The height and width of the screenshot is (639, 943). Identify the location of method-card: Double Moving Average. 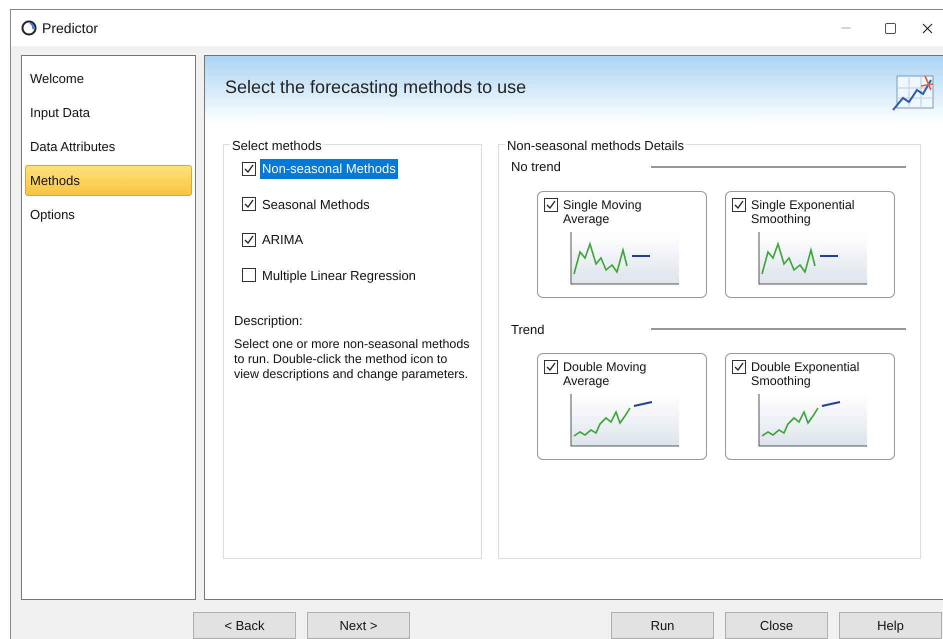
(622, 406).